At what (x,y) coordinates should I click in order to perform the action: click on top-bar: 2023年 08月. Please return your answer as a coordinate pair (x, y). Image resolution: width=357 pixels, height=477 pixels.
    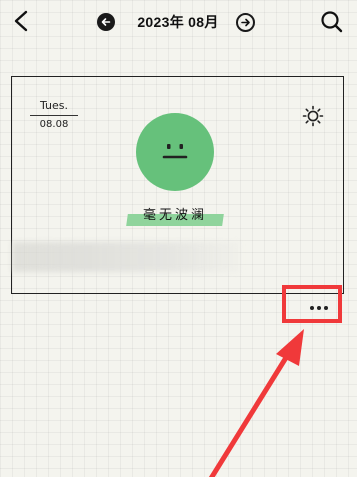
    Looking at the image, I should click on (178, 23).